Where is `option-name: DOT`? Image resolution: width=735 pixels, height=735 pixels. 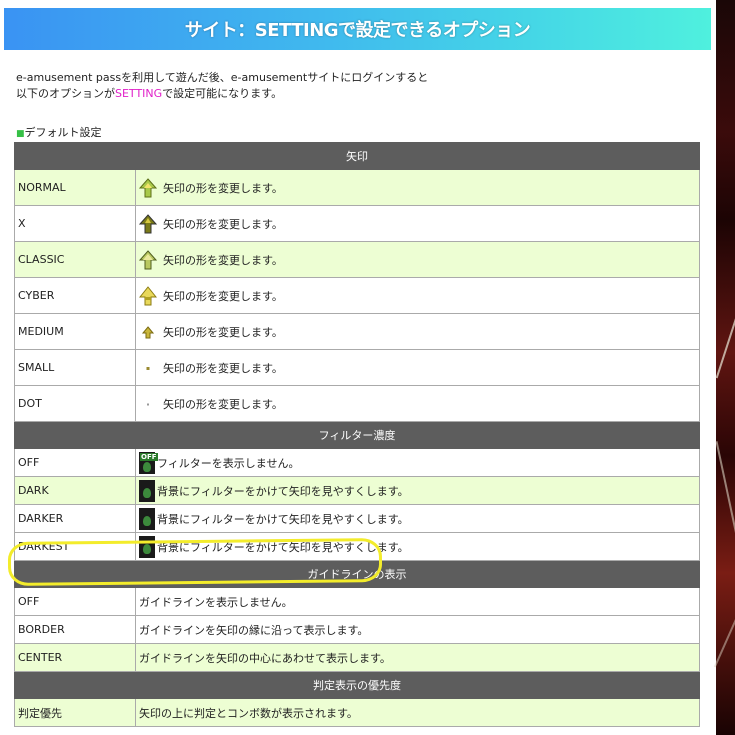
option-name: DOT is located at coordinates (75, 403).